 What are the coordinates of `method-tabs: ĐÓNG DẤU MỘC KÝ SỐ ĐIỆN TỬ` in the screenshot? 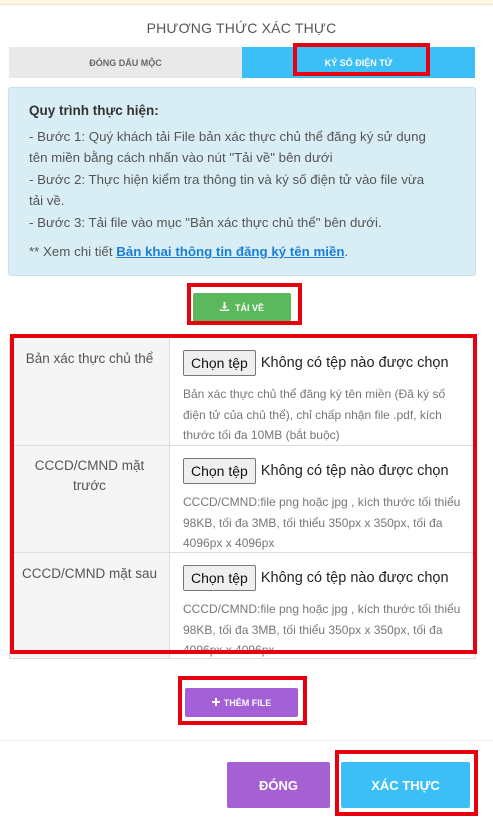 It's located at (242, 62).